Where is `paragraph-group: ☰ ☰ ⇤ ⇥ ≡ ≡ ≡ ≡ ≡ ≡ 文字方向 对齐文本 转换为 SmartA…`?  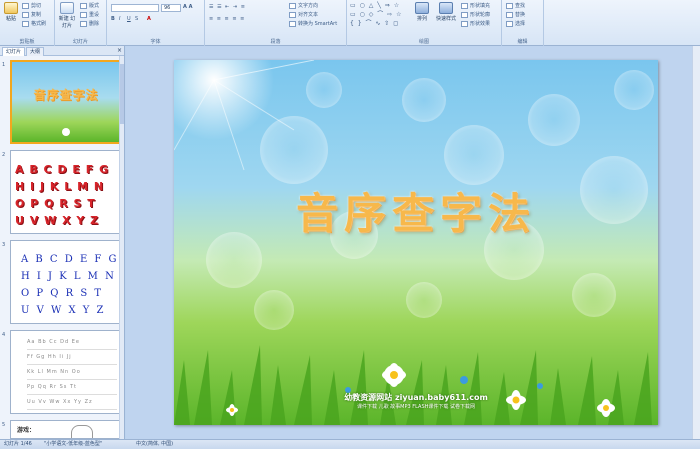 paragraph-group: ☰ ☰ ⇤ ⇥ ≡ ≡ ≡ ≡ ≡ ≡ 文字方向 对齐文本 转换为 SmartA… is located at coordinates (276, 23).